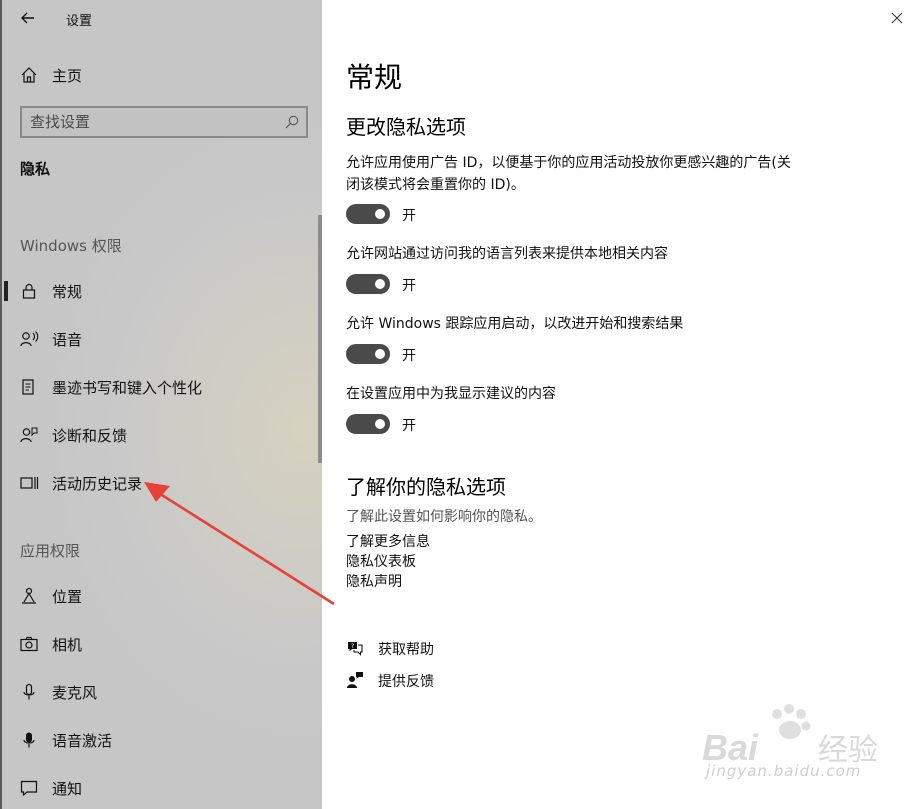  I want to click on search-box, so click(164, 122).